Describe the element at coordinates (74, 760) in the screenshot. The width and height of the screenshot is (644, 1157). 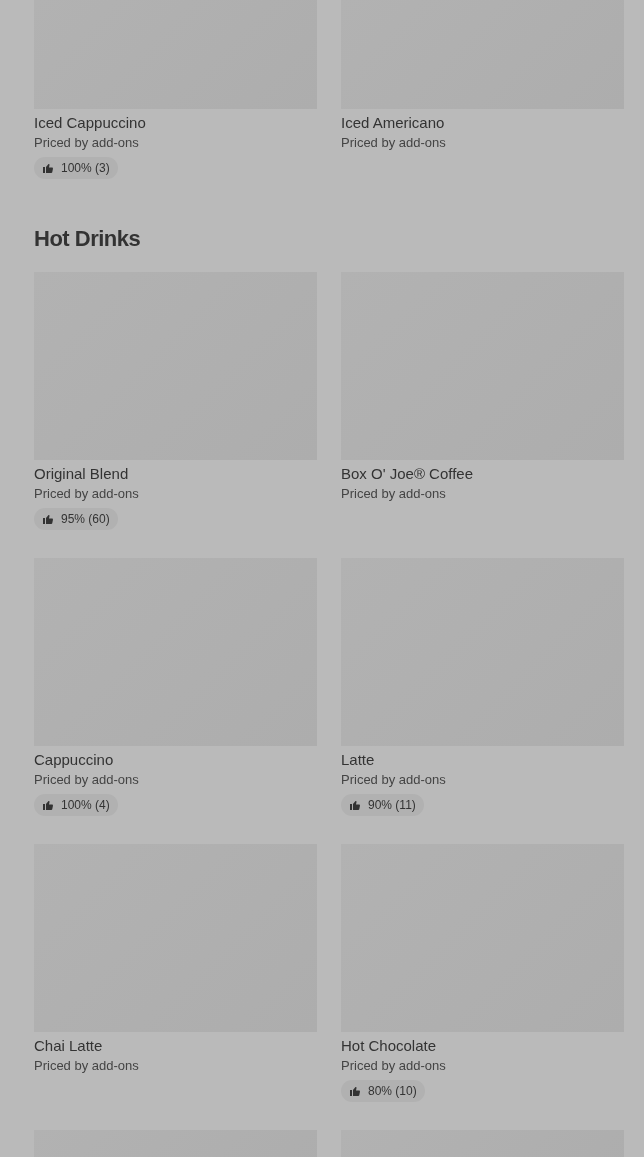
I see `item-name: Cappuccino` at that location.